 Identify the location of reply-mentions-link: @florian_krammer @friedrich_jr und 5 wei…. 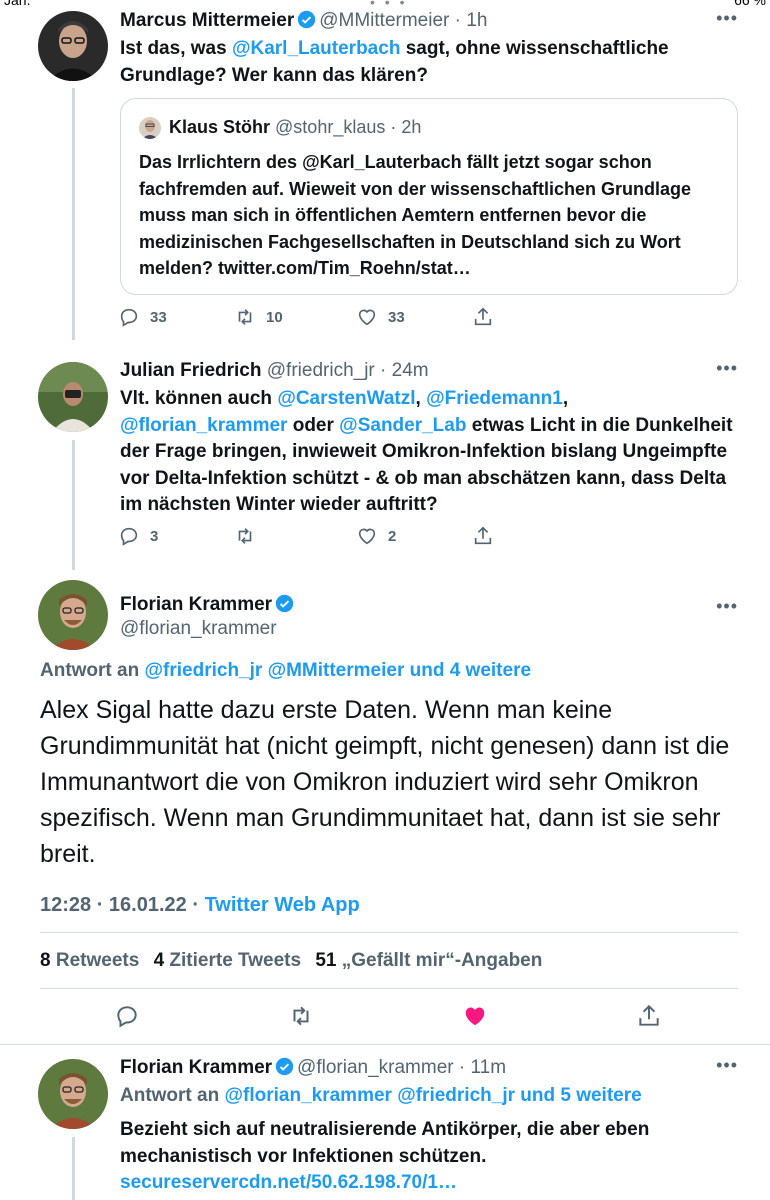
(433, 1095).